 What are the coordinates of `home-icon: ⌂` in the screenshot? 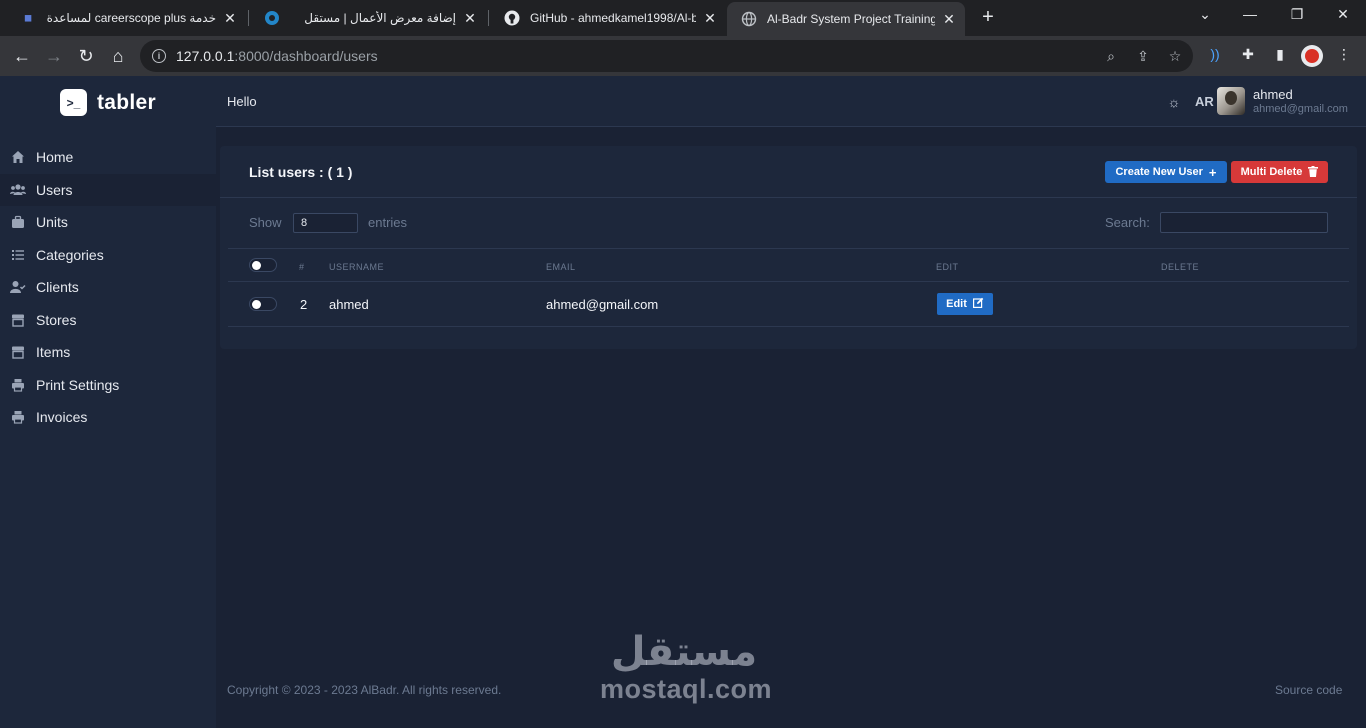 It's located at (118, 56).